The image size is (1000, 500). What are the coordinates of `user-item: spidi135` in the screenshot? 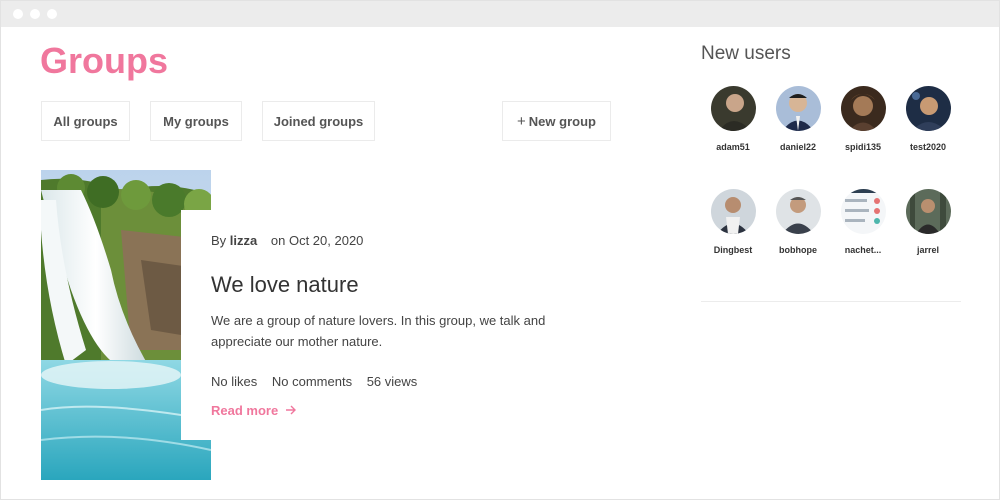 It's located at (863, 119).